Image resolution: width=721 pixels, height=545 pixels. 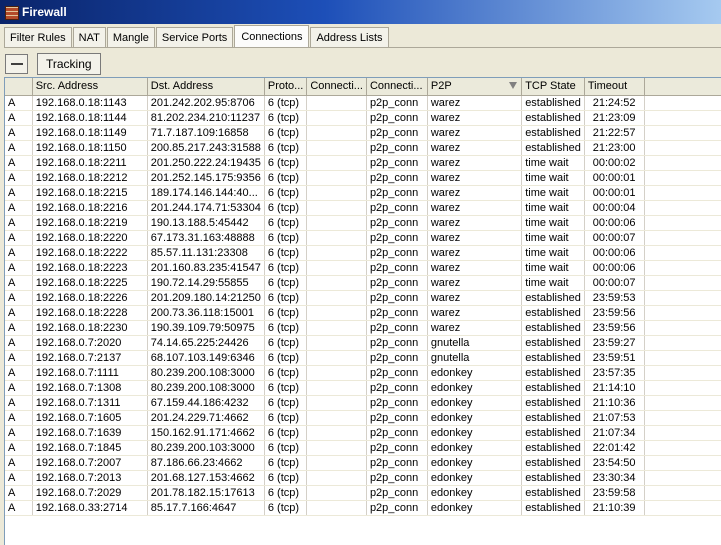 What do you see at coordinates (89, 37) in the screenshot?
I see `tab-nat: NAT` at bounding box center [89, 37].